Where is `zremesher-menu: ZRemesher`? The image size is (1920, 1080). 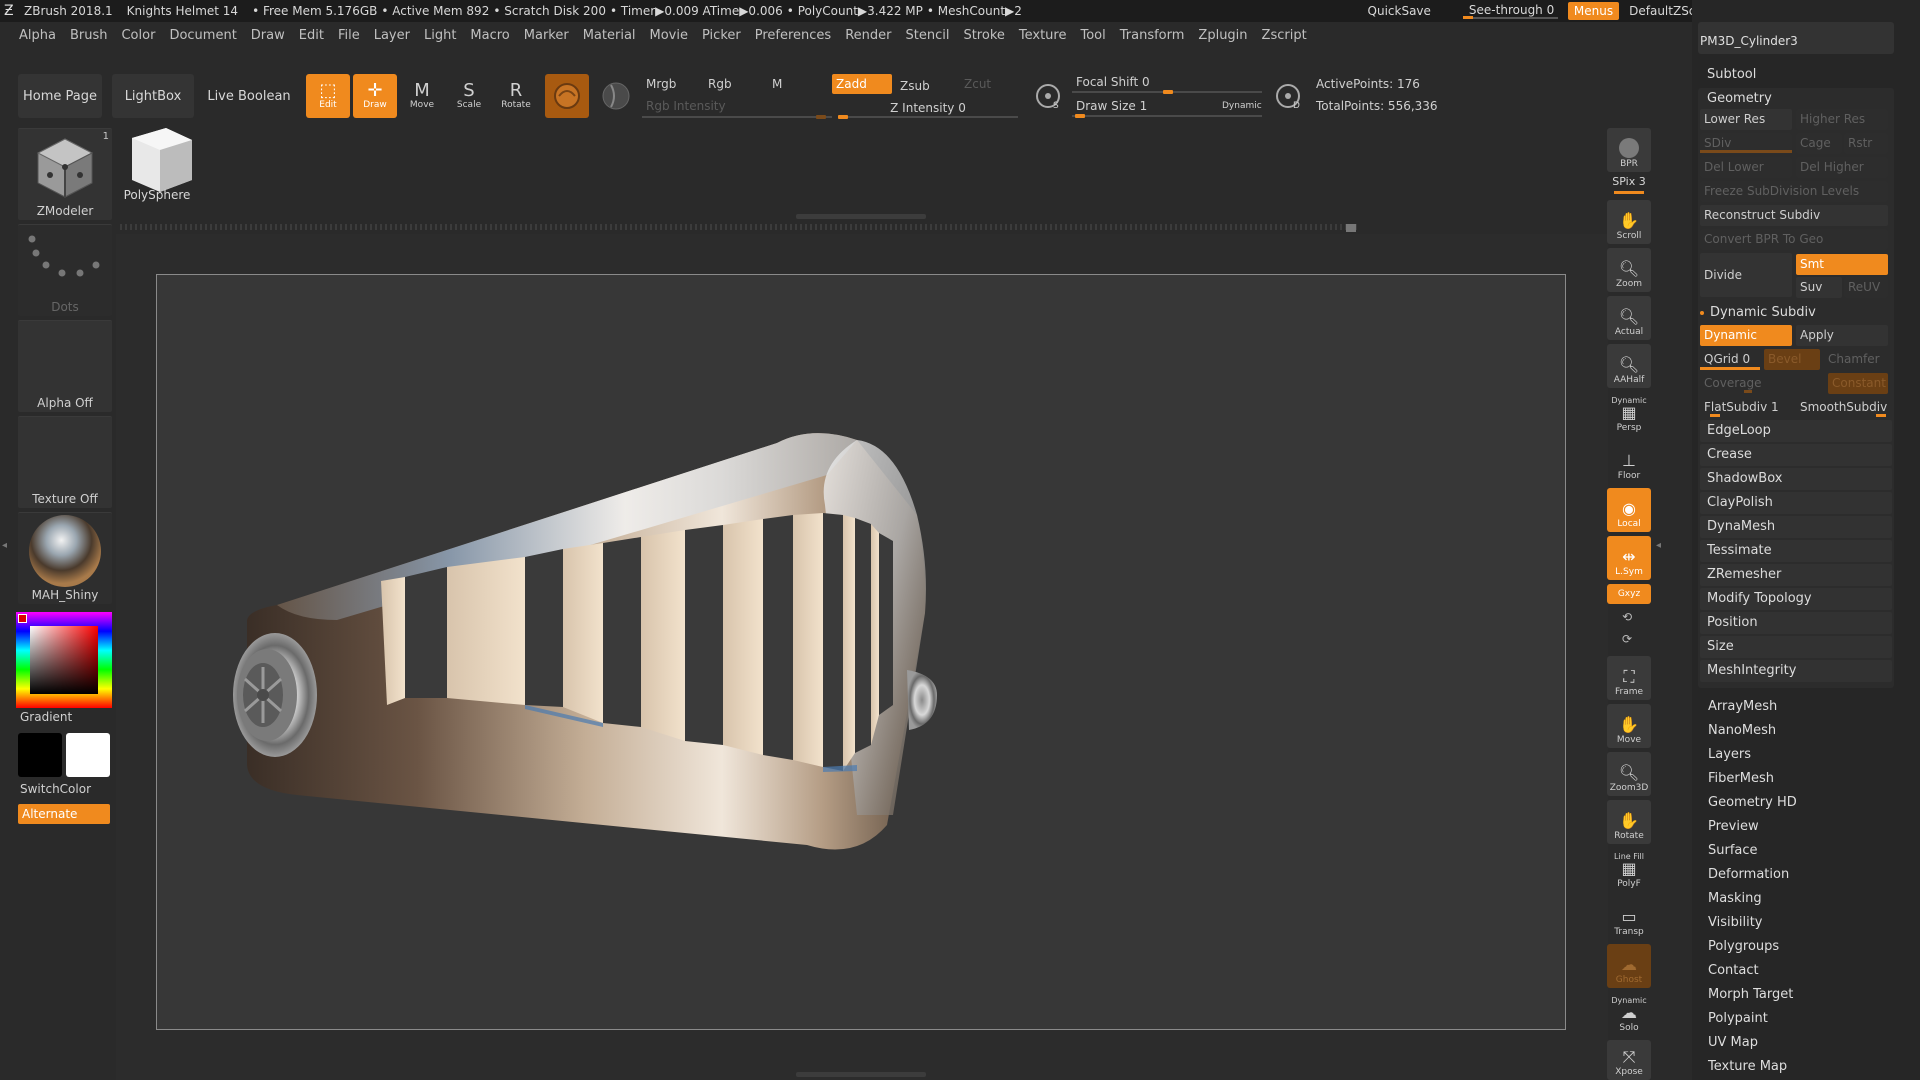
zremesher-menu: ZRemesher is located at coordinates (1796, 575).